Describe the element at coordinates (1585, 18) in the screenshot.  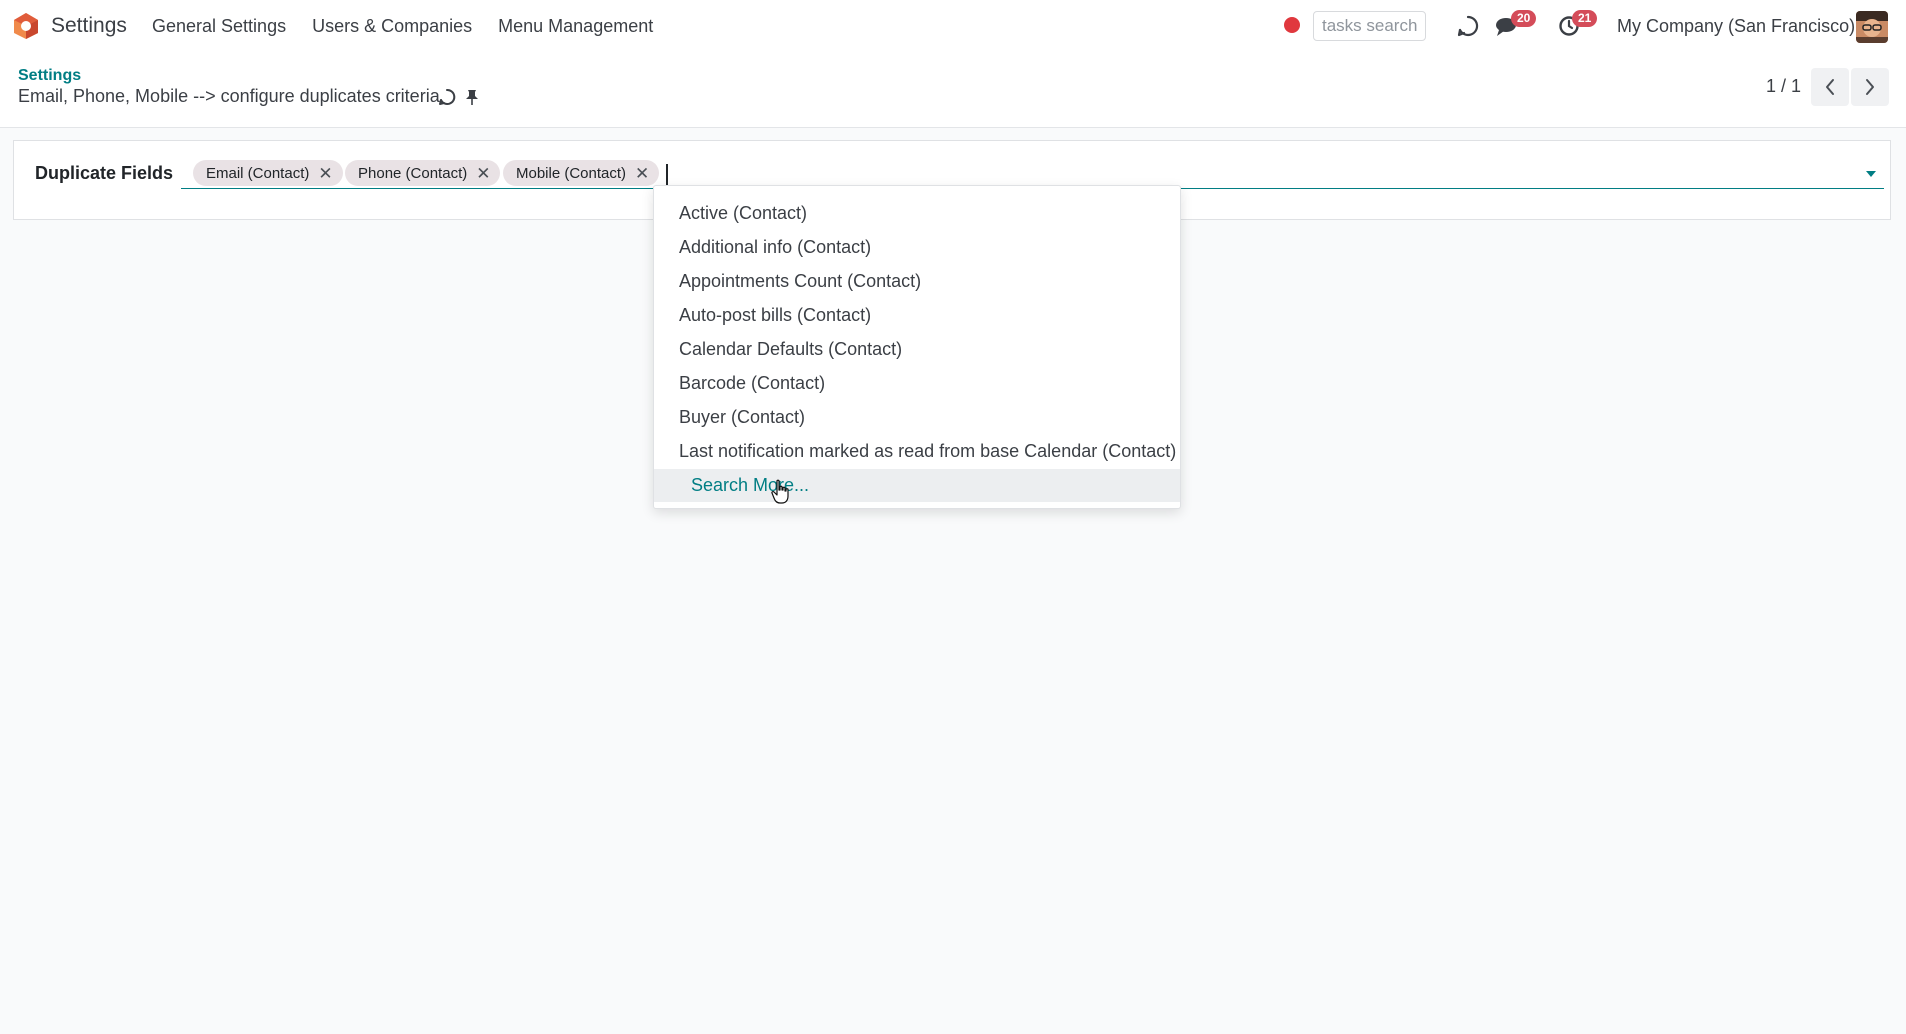
I see `activities-badge: 21` at that location.